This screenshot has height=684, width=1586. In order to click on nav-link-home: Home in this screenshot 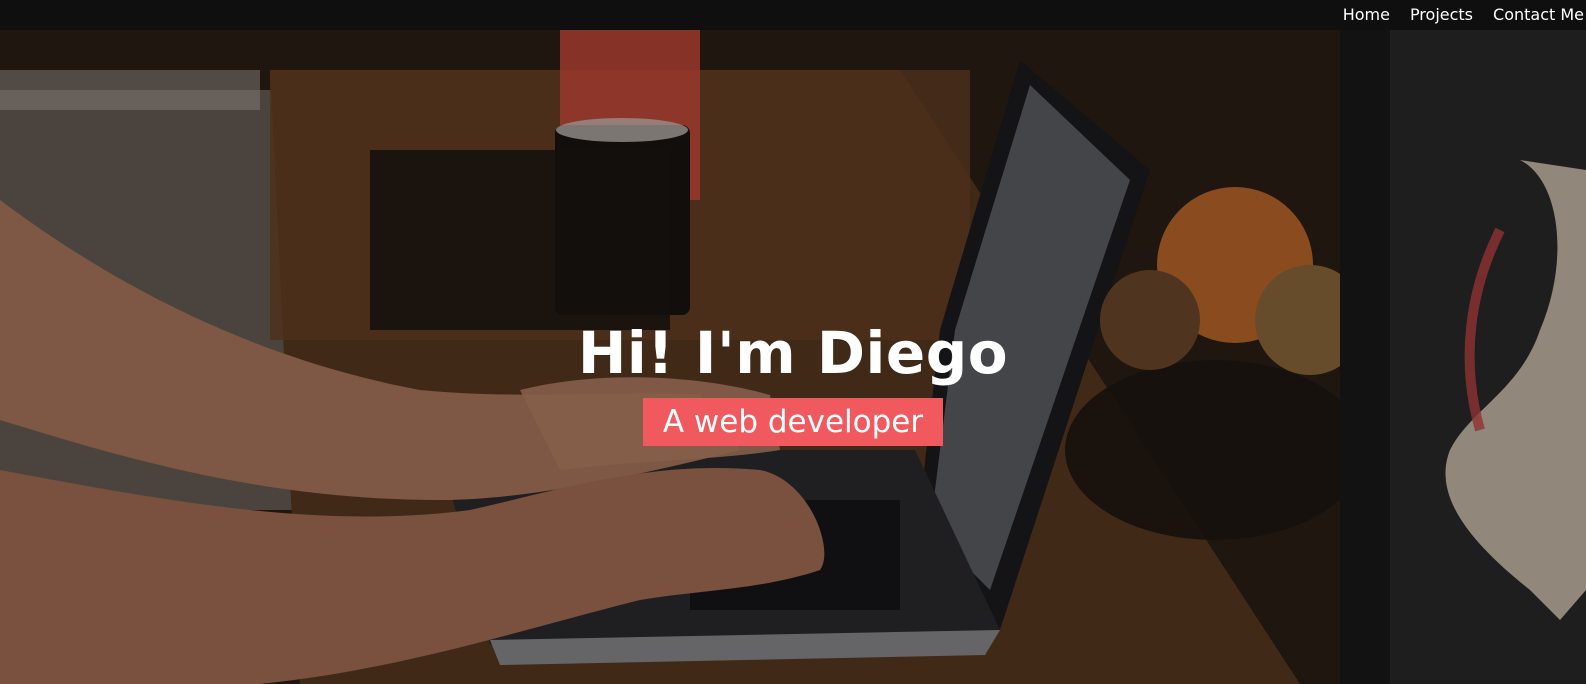, I will do `click(1366, 15)`.